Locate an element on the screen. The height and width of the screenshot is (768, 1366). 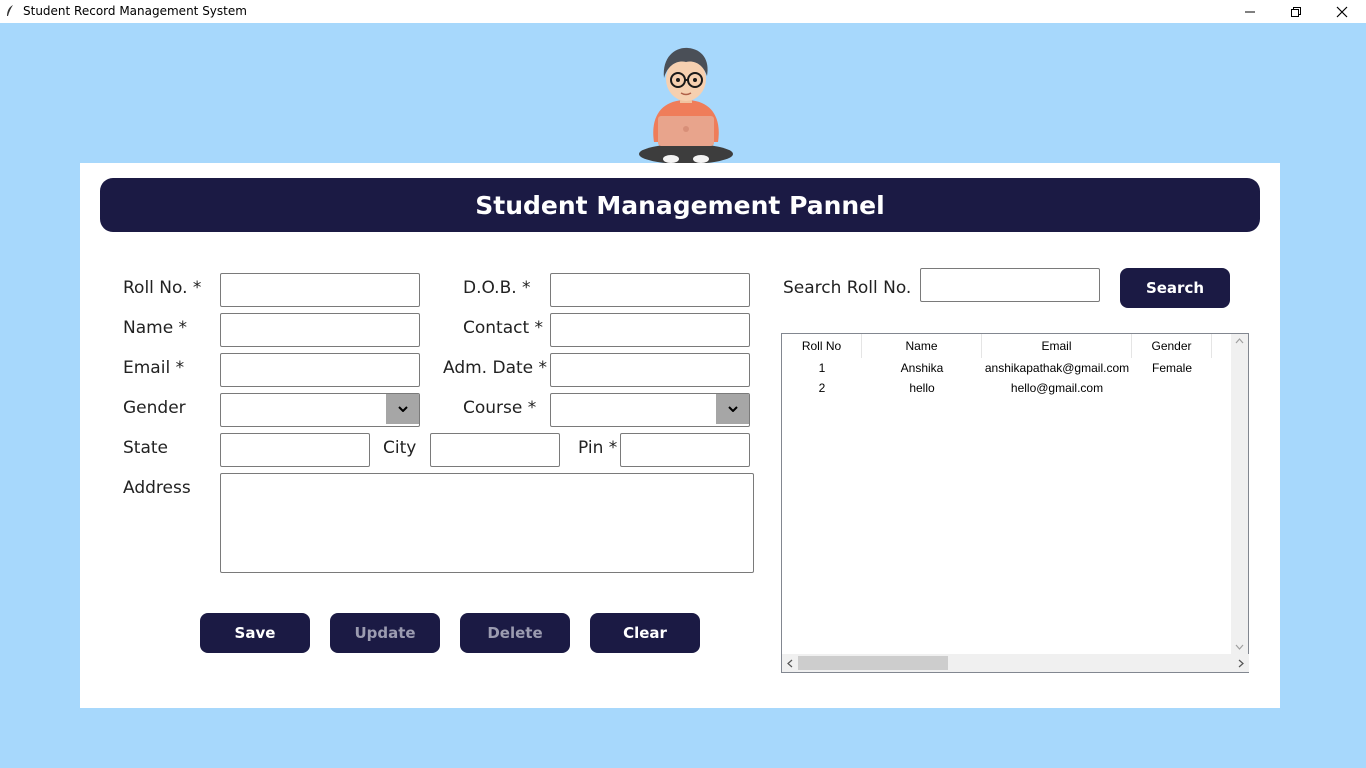
course-label: Course * is located at coordinates (500, 408).